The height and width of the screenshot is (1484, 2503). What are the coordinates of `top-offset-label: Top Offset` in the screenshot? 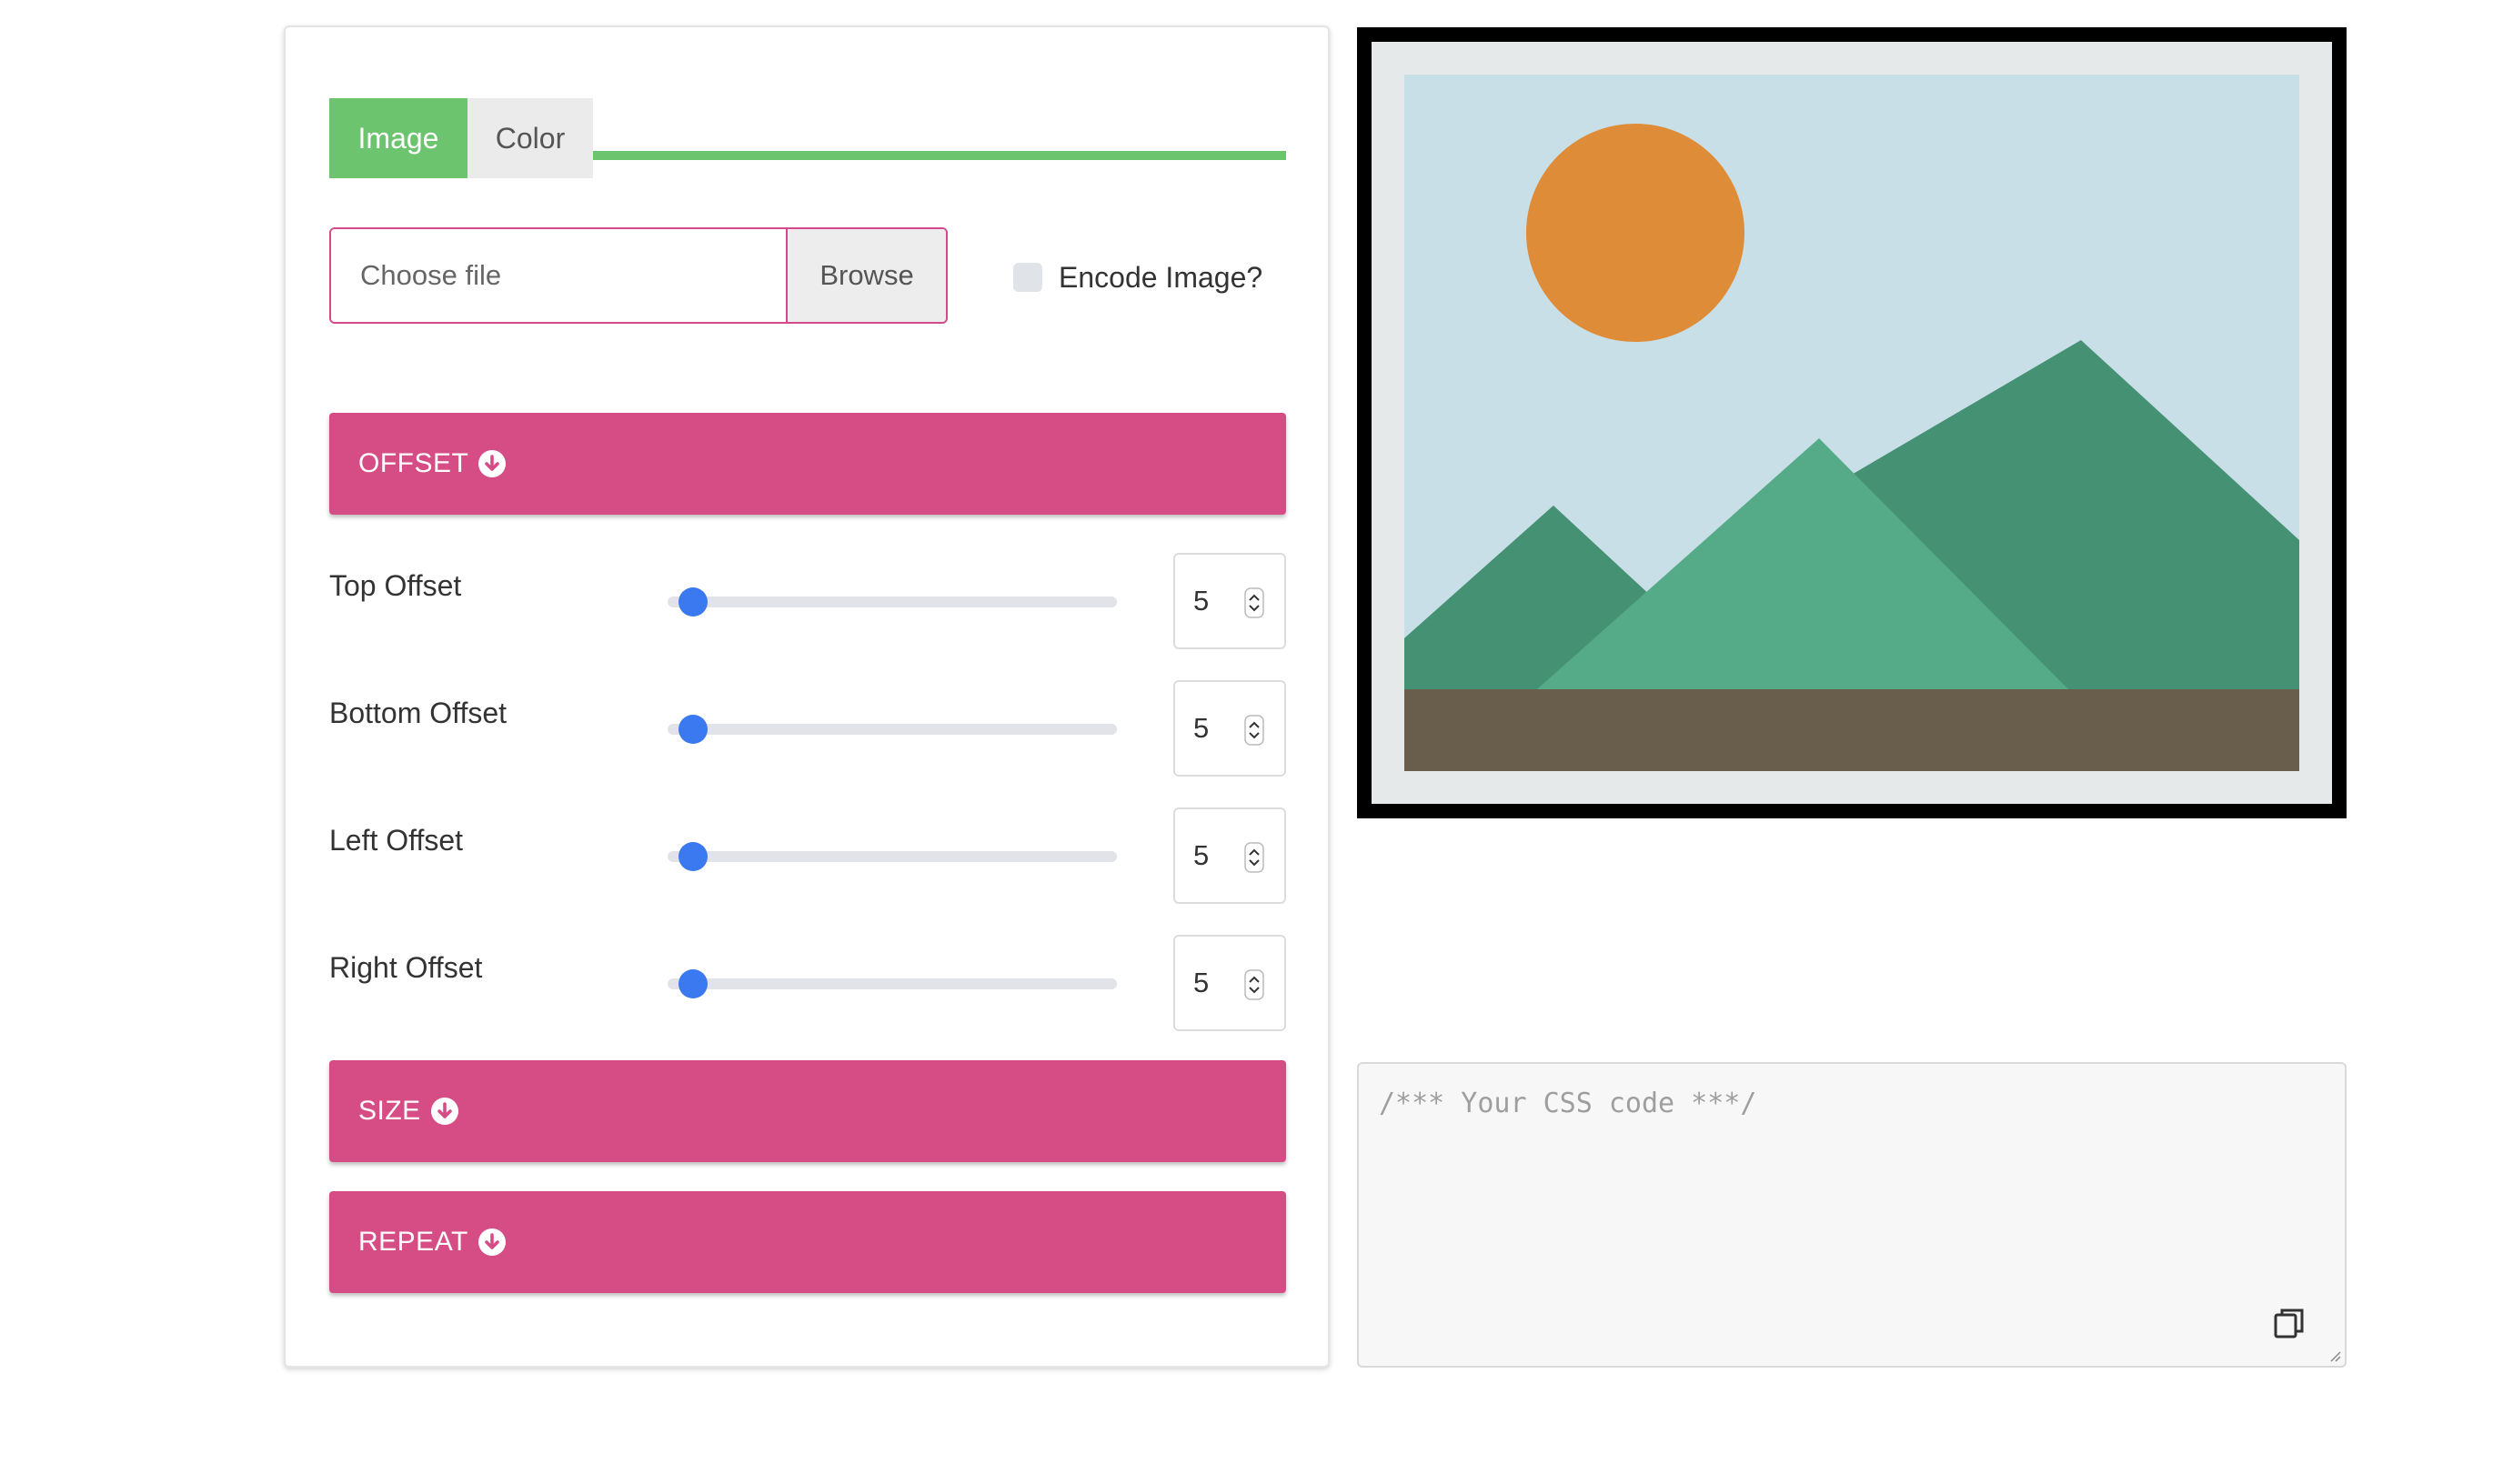 It's located at (395, 586).